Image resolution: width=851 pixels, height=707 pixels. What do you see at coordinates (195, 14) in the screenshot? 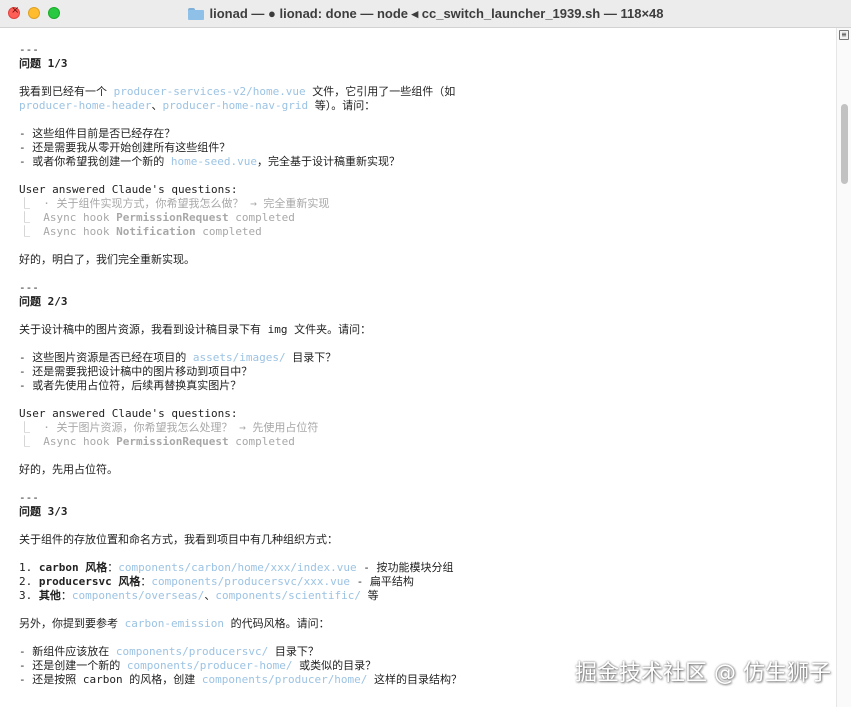
I see `folder-icon` at bounding box center [195, 14].